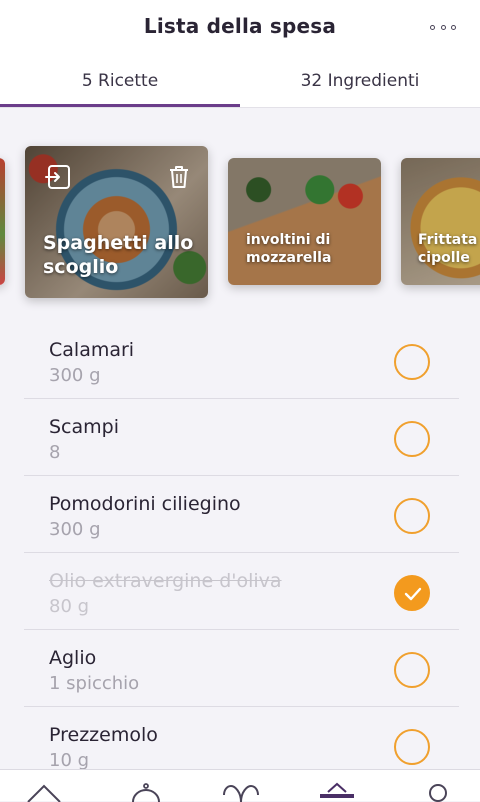 The image size is (480, 802). What do you see at coordinates (438, 792) in the screenshot?
I see `profile-icon` at bounding box center [438, 792].